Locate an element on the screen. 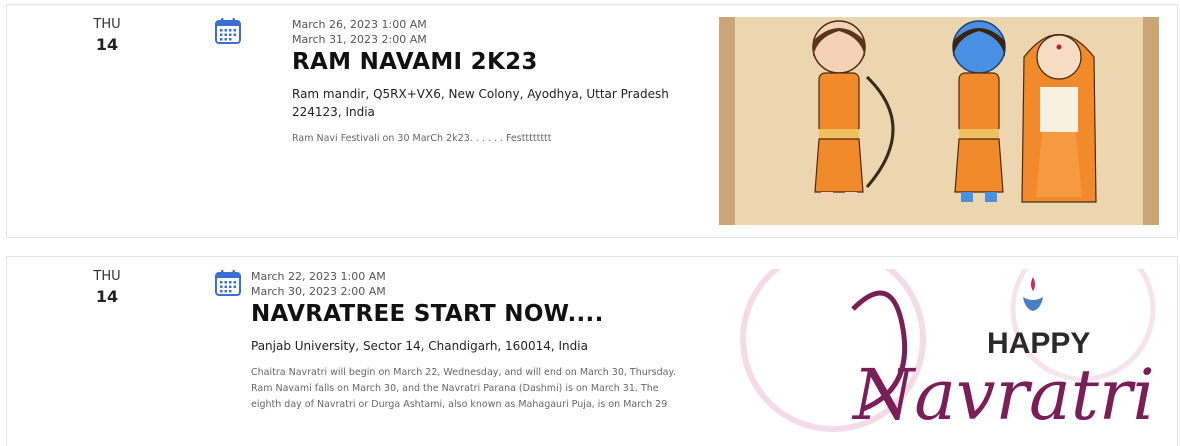 The image size is (1180, 446). event-start-date: March 22, 2023 1:00 AM is located at coordinates (318, 276).